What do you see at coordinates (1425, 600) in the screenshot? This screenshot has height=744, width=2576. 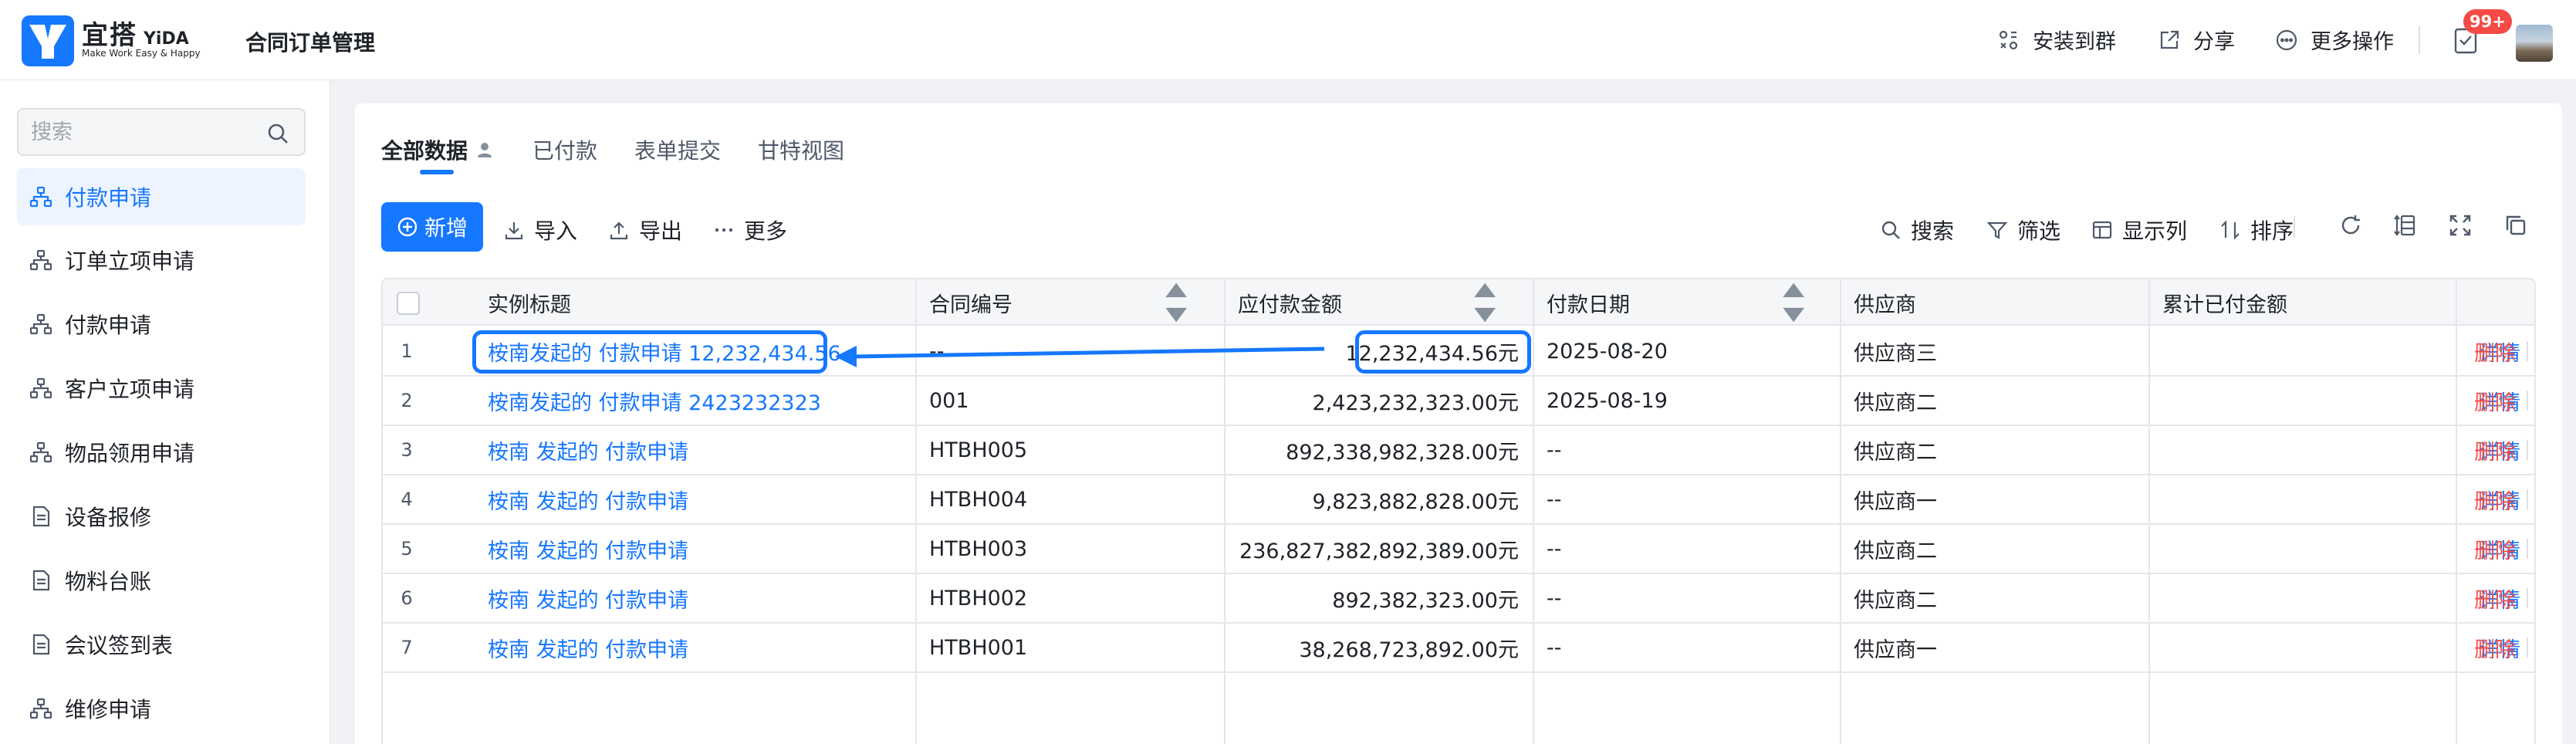 I see `payable-amount: 892,382,323.00元` at bounding box center [1425, 600].